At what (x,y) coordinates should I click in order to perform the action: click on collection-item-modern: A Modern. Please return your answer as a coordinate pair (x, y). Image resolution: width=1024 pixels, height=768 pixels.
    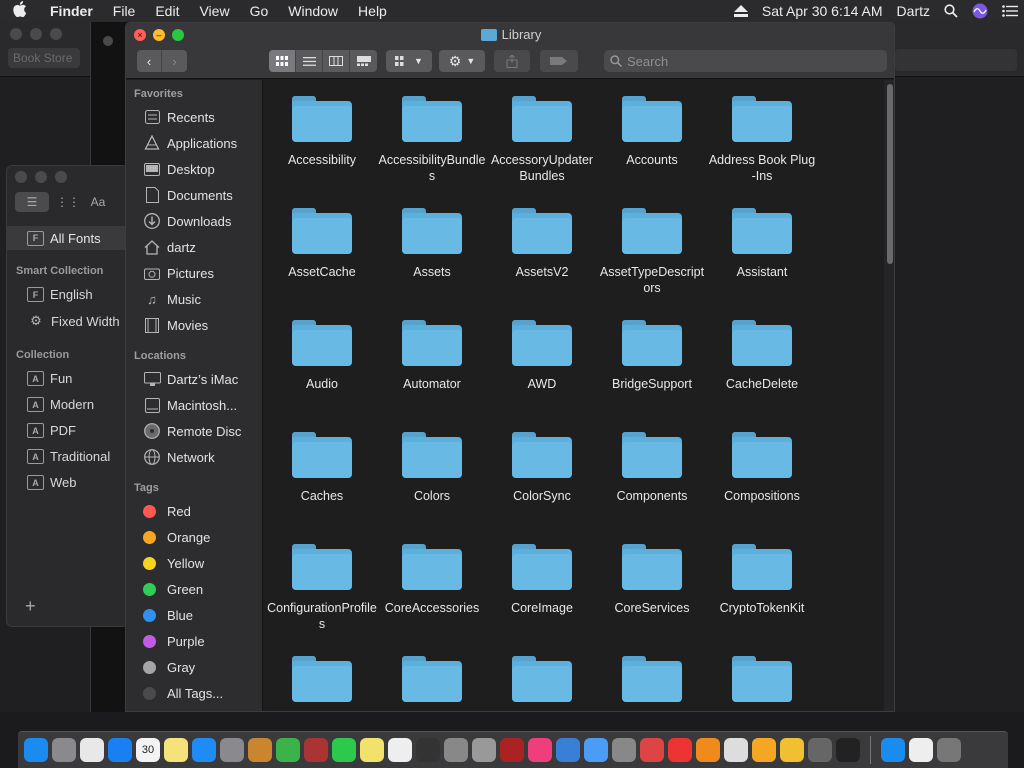
    Looking at the image, I should click on (60, 404).